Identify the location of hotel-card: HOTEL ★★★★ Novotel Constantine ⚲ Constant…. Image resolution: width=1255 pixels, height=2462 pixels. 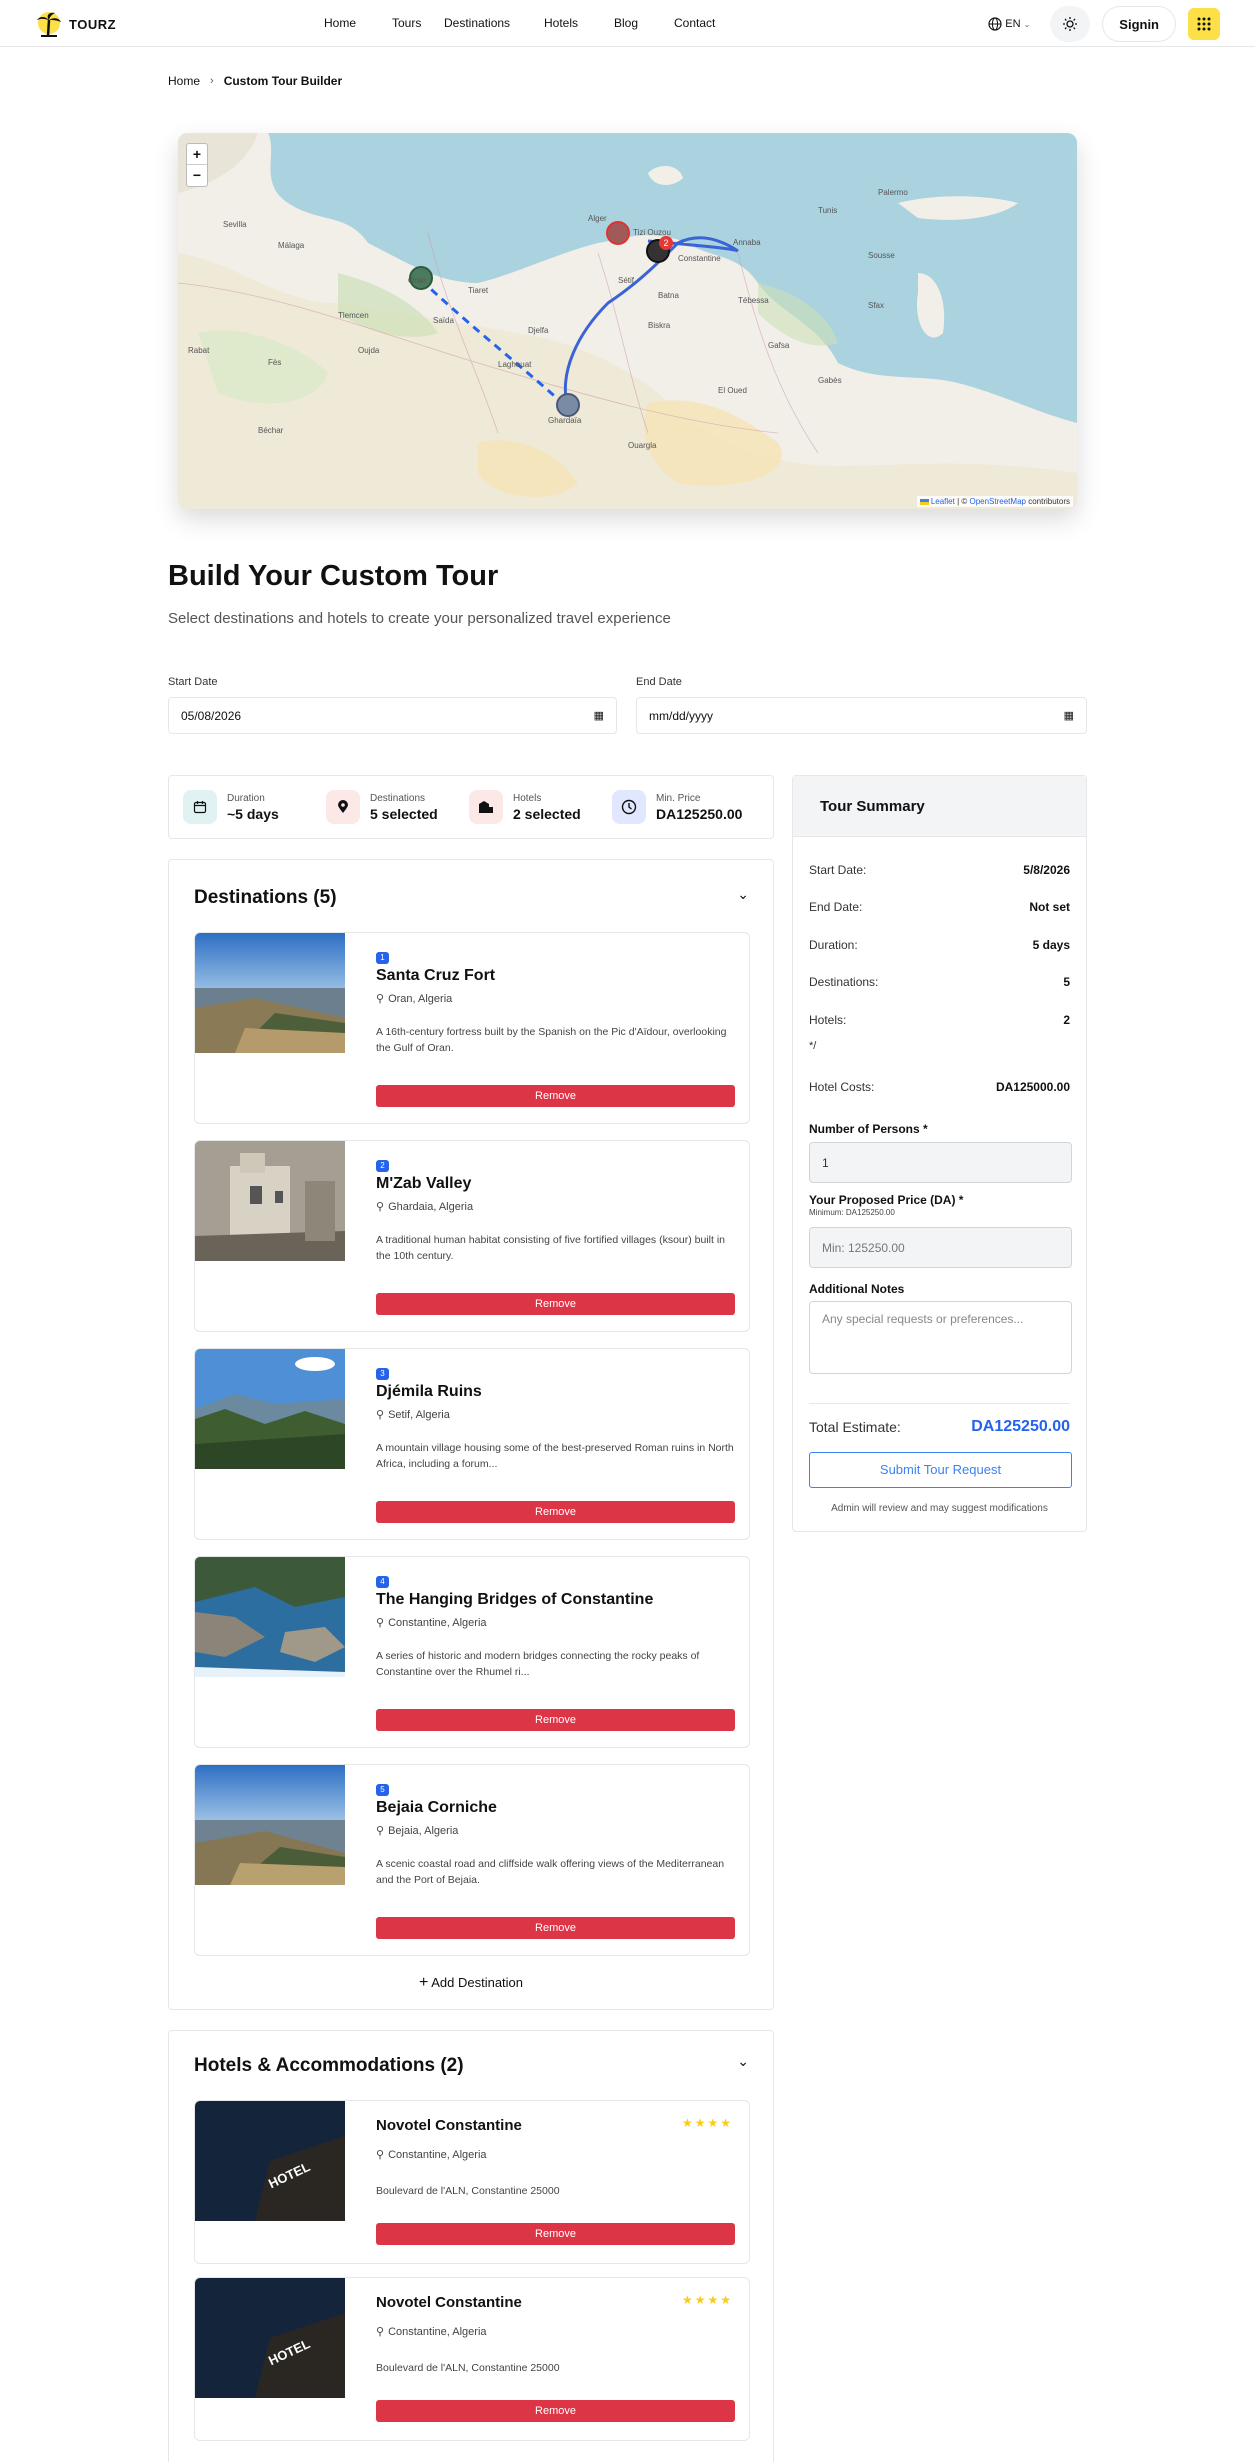
(472, 2182).